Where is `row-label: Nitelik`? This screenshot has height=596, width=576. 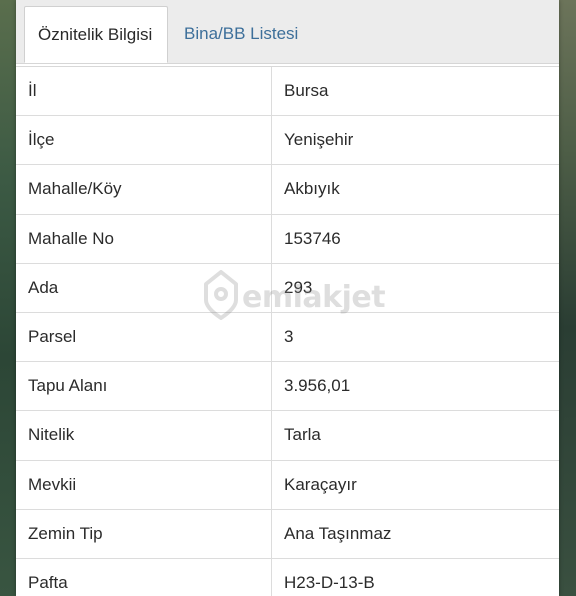 row-label: Nitelik is located at coordinates (144, 435).